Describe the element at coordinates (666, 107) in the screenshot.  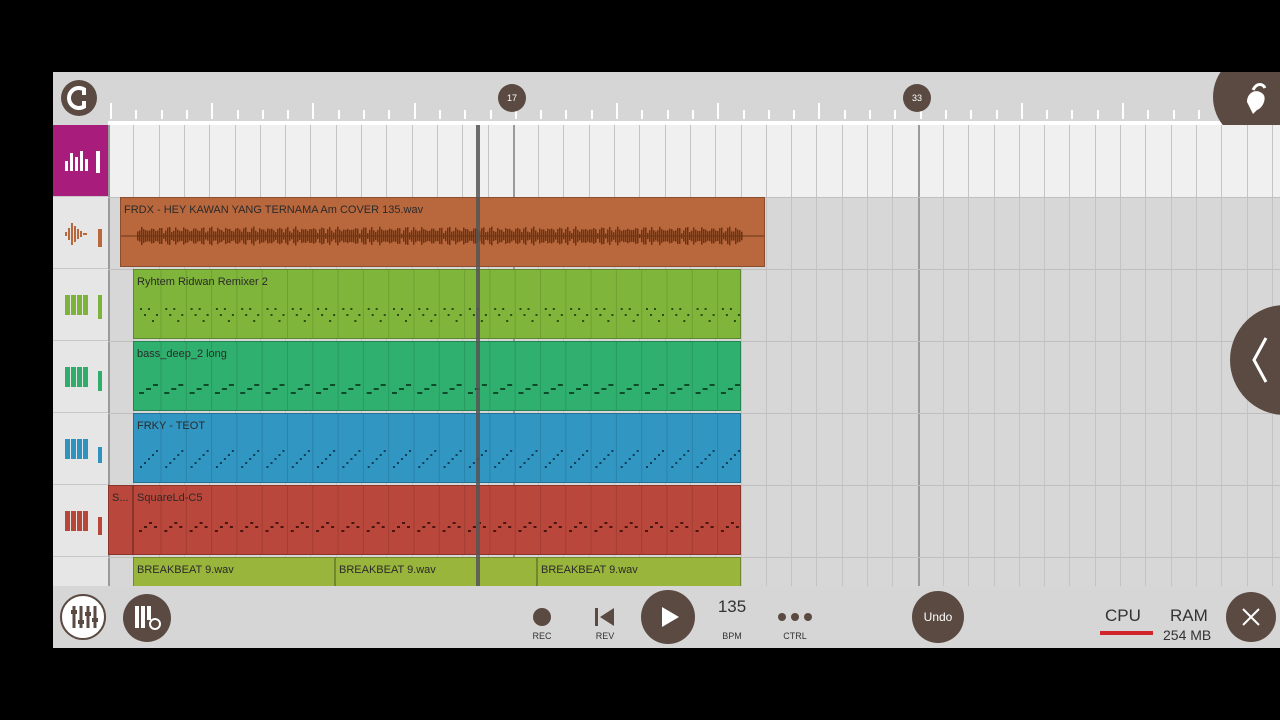
I see `timeline-ruler: 17 33` at that location.